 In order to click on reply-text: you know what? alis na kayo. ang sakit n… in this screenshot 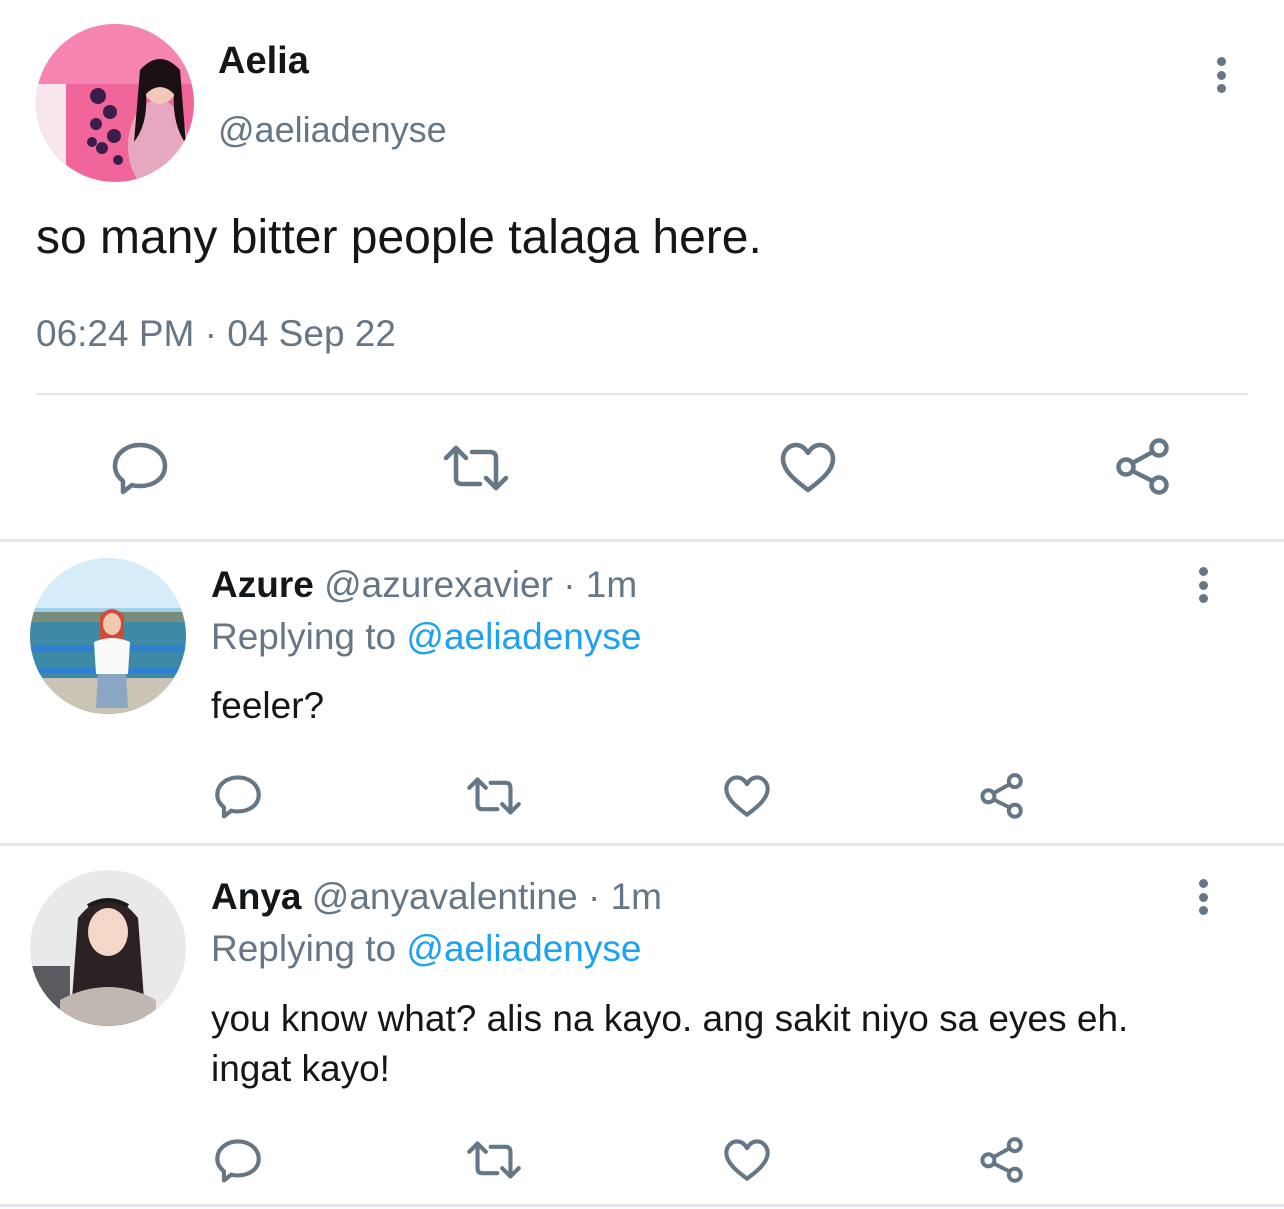, I will do `click(670, 1043)`.